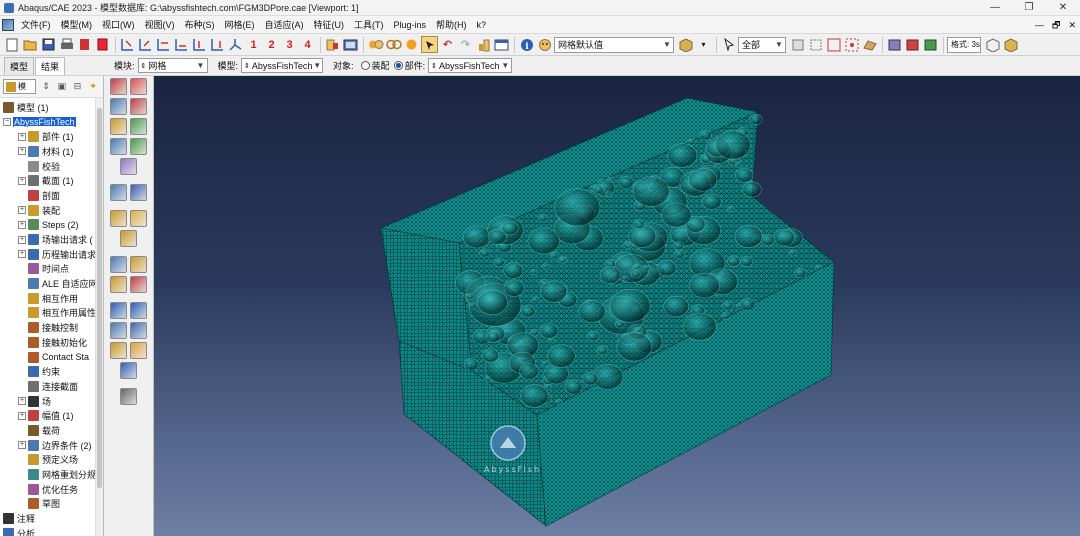  What do you see at coordinates (429, 44) in the screenshot?
I see `select-pointer-icon` at bounding box center [429, 44].